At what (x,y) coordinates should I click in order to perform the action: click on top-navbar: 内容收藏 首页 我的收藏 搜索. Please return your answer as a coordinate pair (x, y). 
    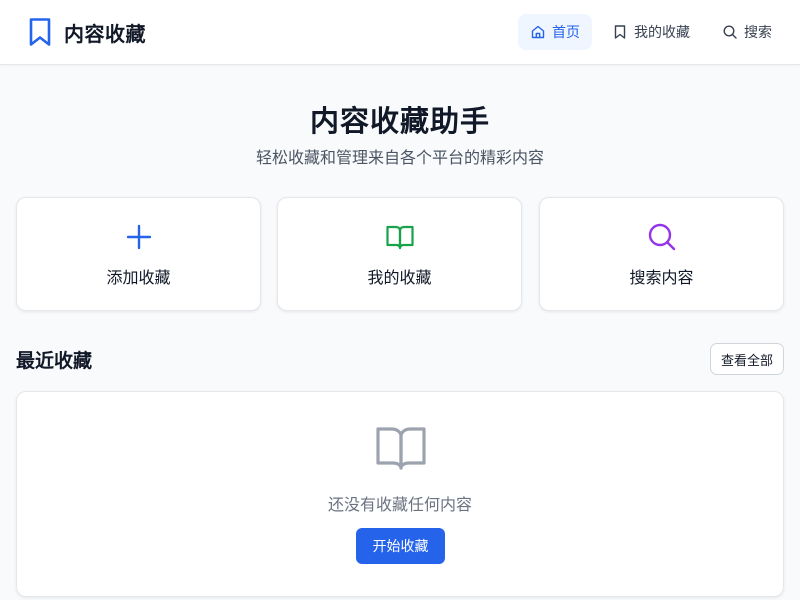
    Looking at the image, I should click on (400, 32).